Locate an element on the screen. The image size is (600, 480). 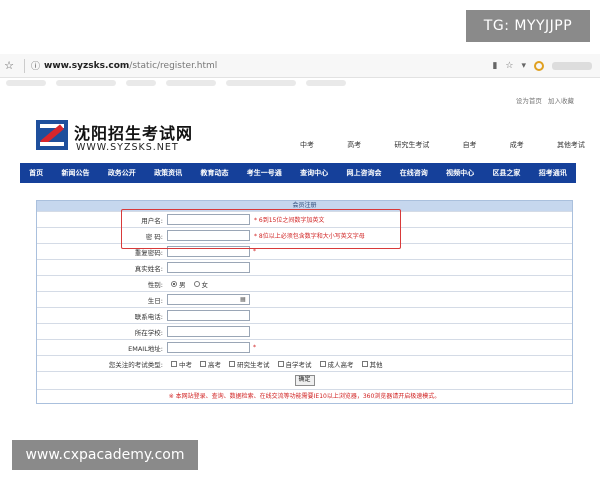
submit-row: 确定 is located at coordinates (304, 380).